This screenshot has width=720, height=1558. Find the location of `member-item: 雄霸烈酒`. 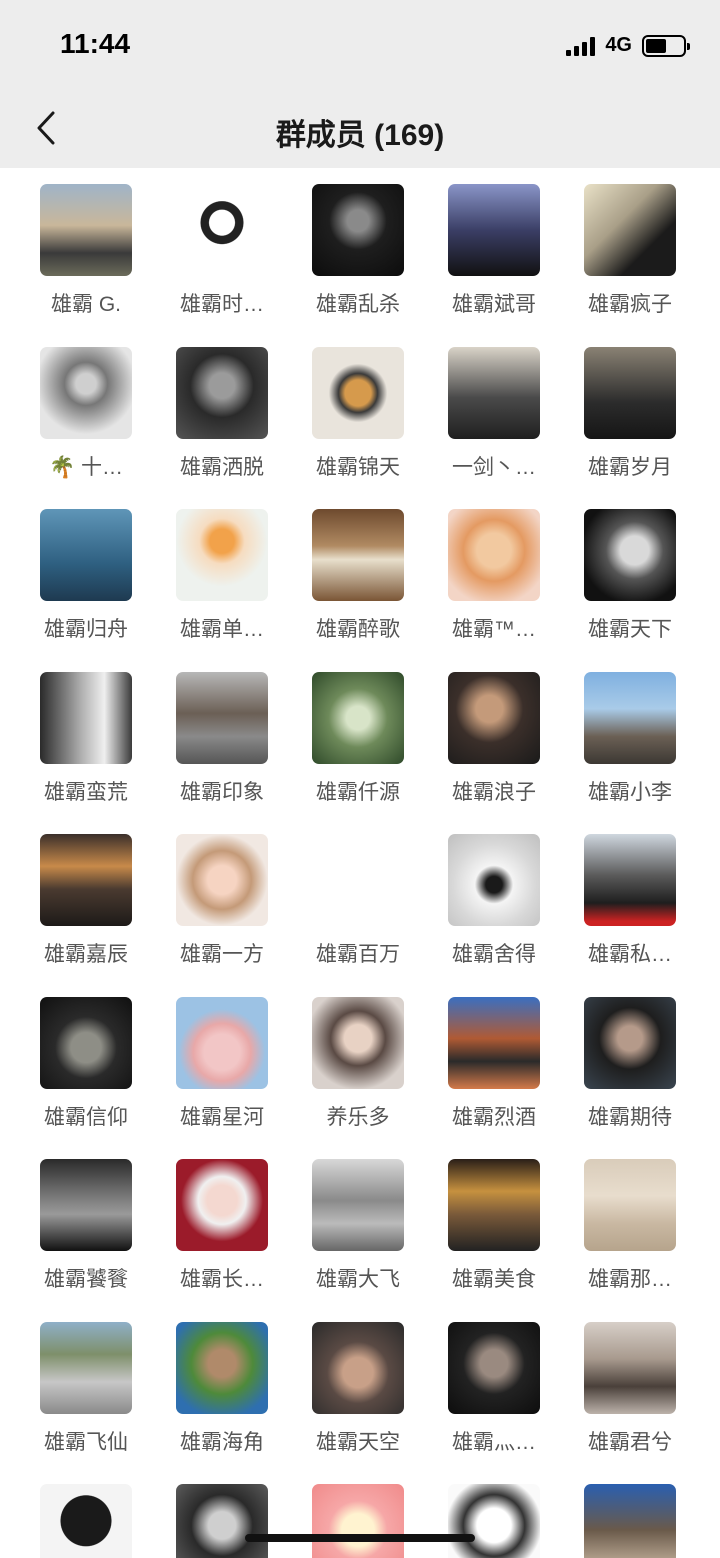

member-item: 雄霸烈酒 is located at coordinates (494, 1062).